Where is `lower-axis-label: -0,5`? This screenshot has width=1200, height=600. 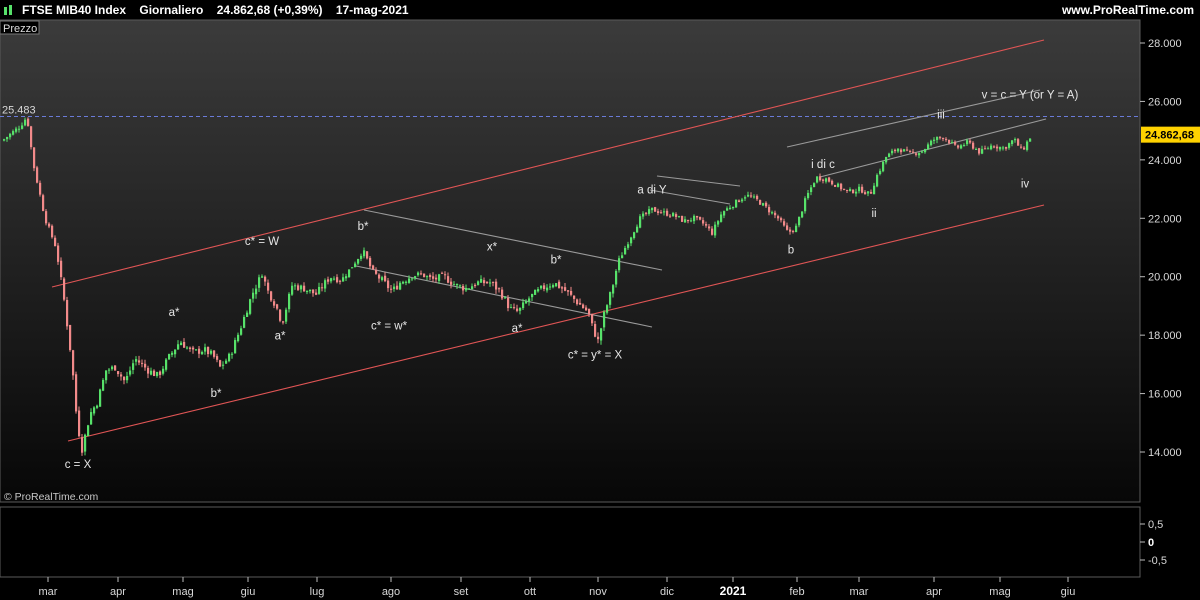 lower-axis-label: -0,5 is located at coordinates (1157, 561).